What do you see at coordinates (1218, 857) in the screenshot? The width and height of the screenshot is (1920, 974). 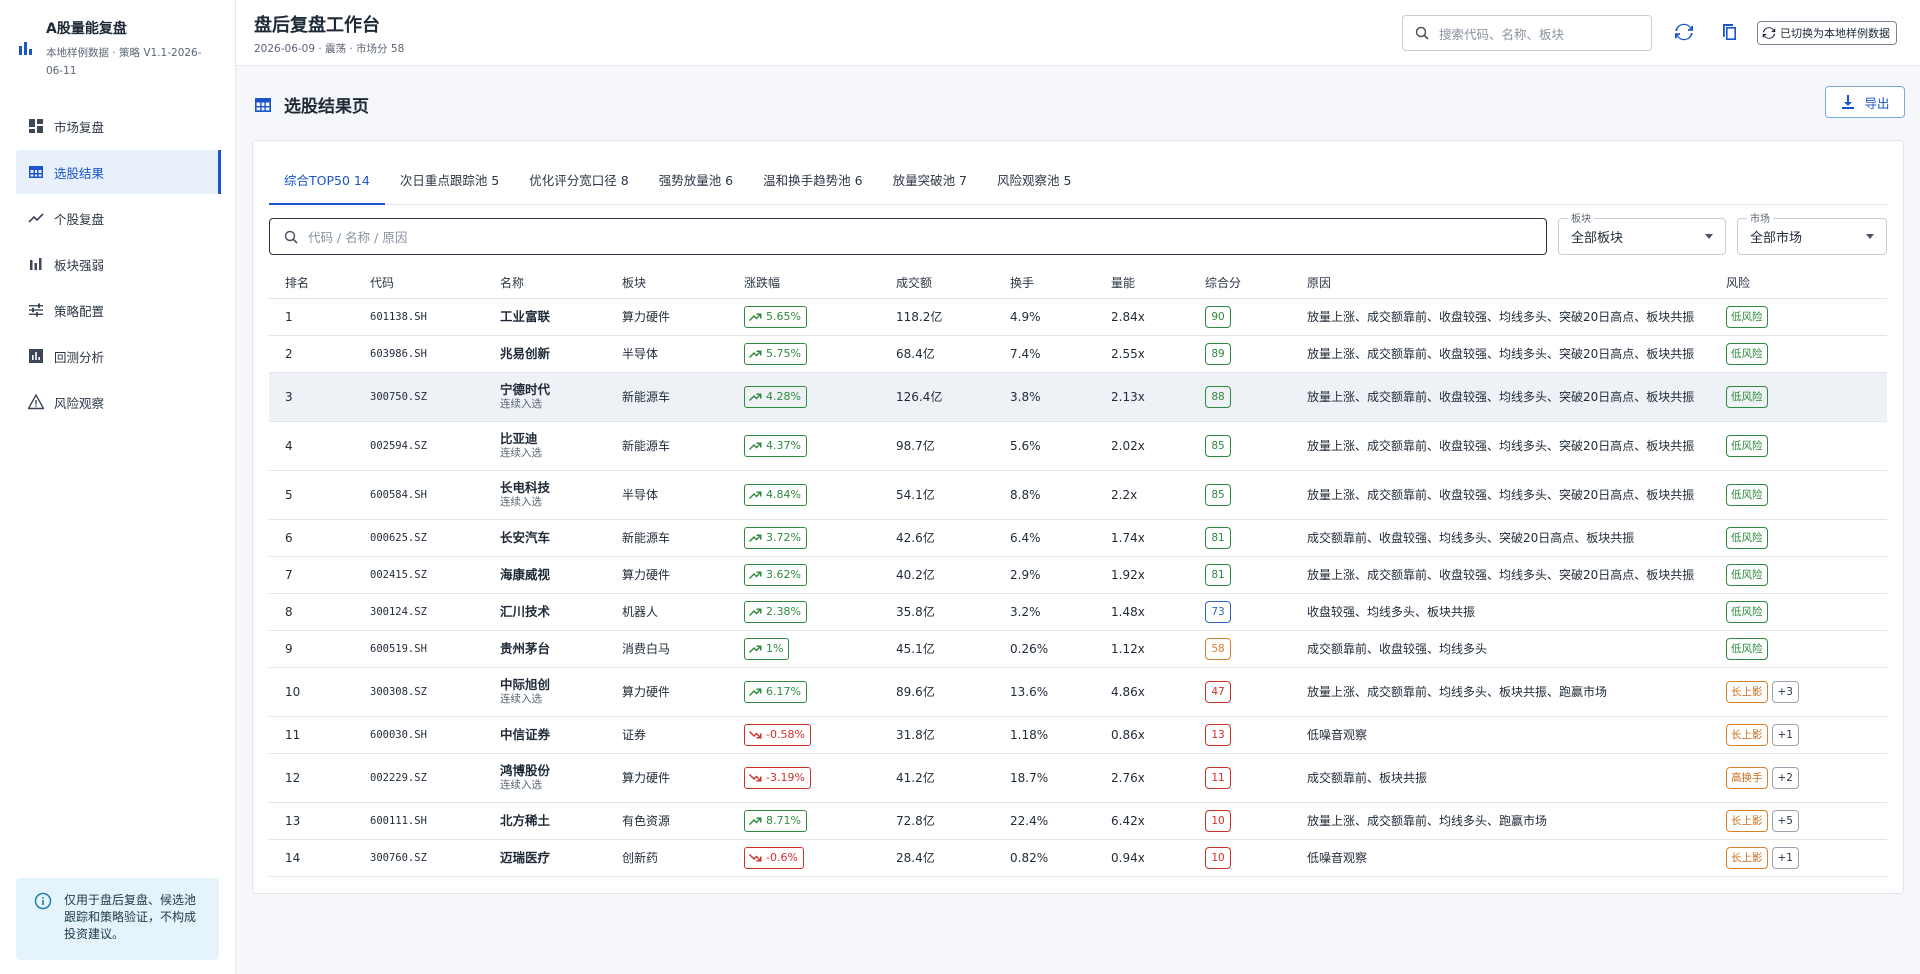 I see `score-badge: 10` at bounding box center [1218, 857].